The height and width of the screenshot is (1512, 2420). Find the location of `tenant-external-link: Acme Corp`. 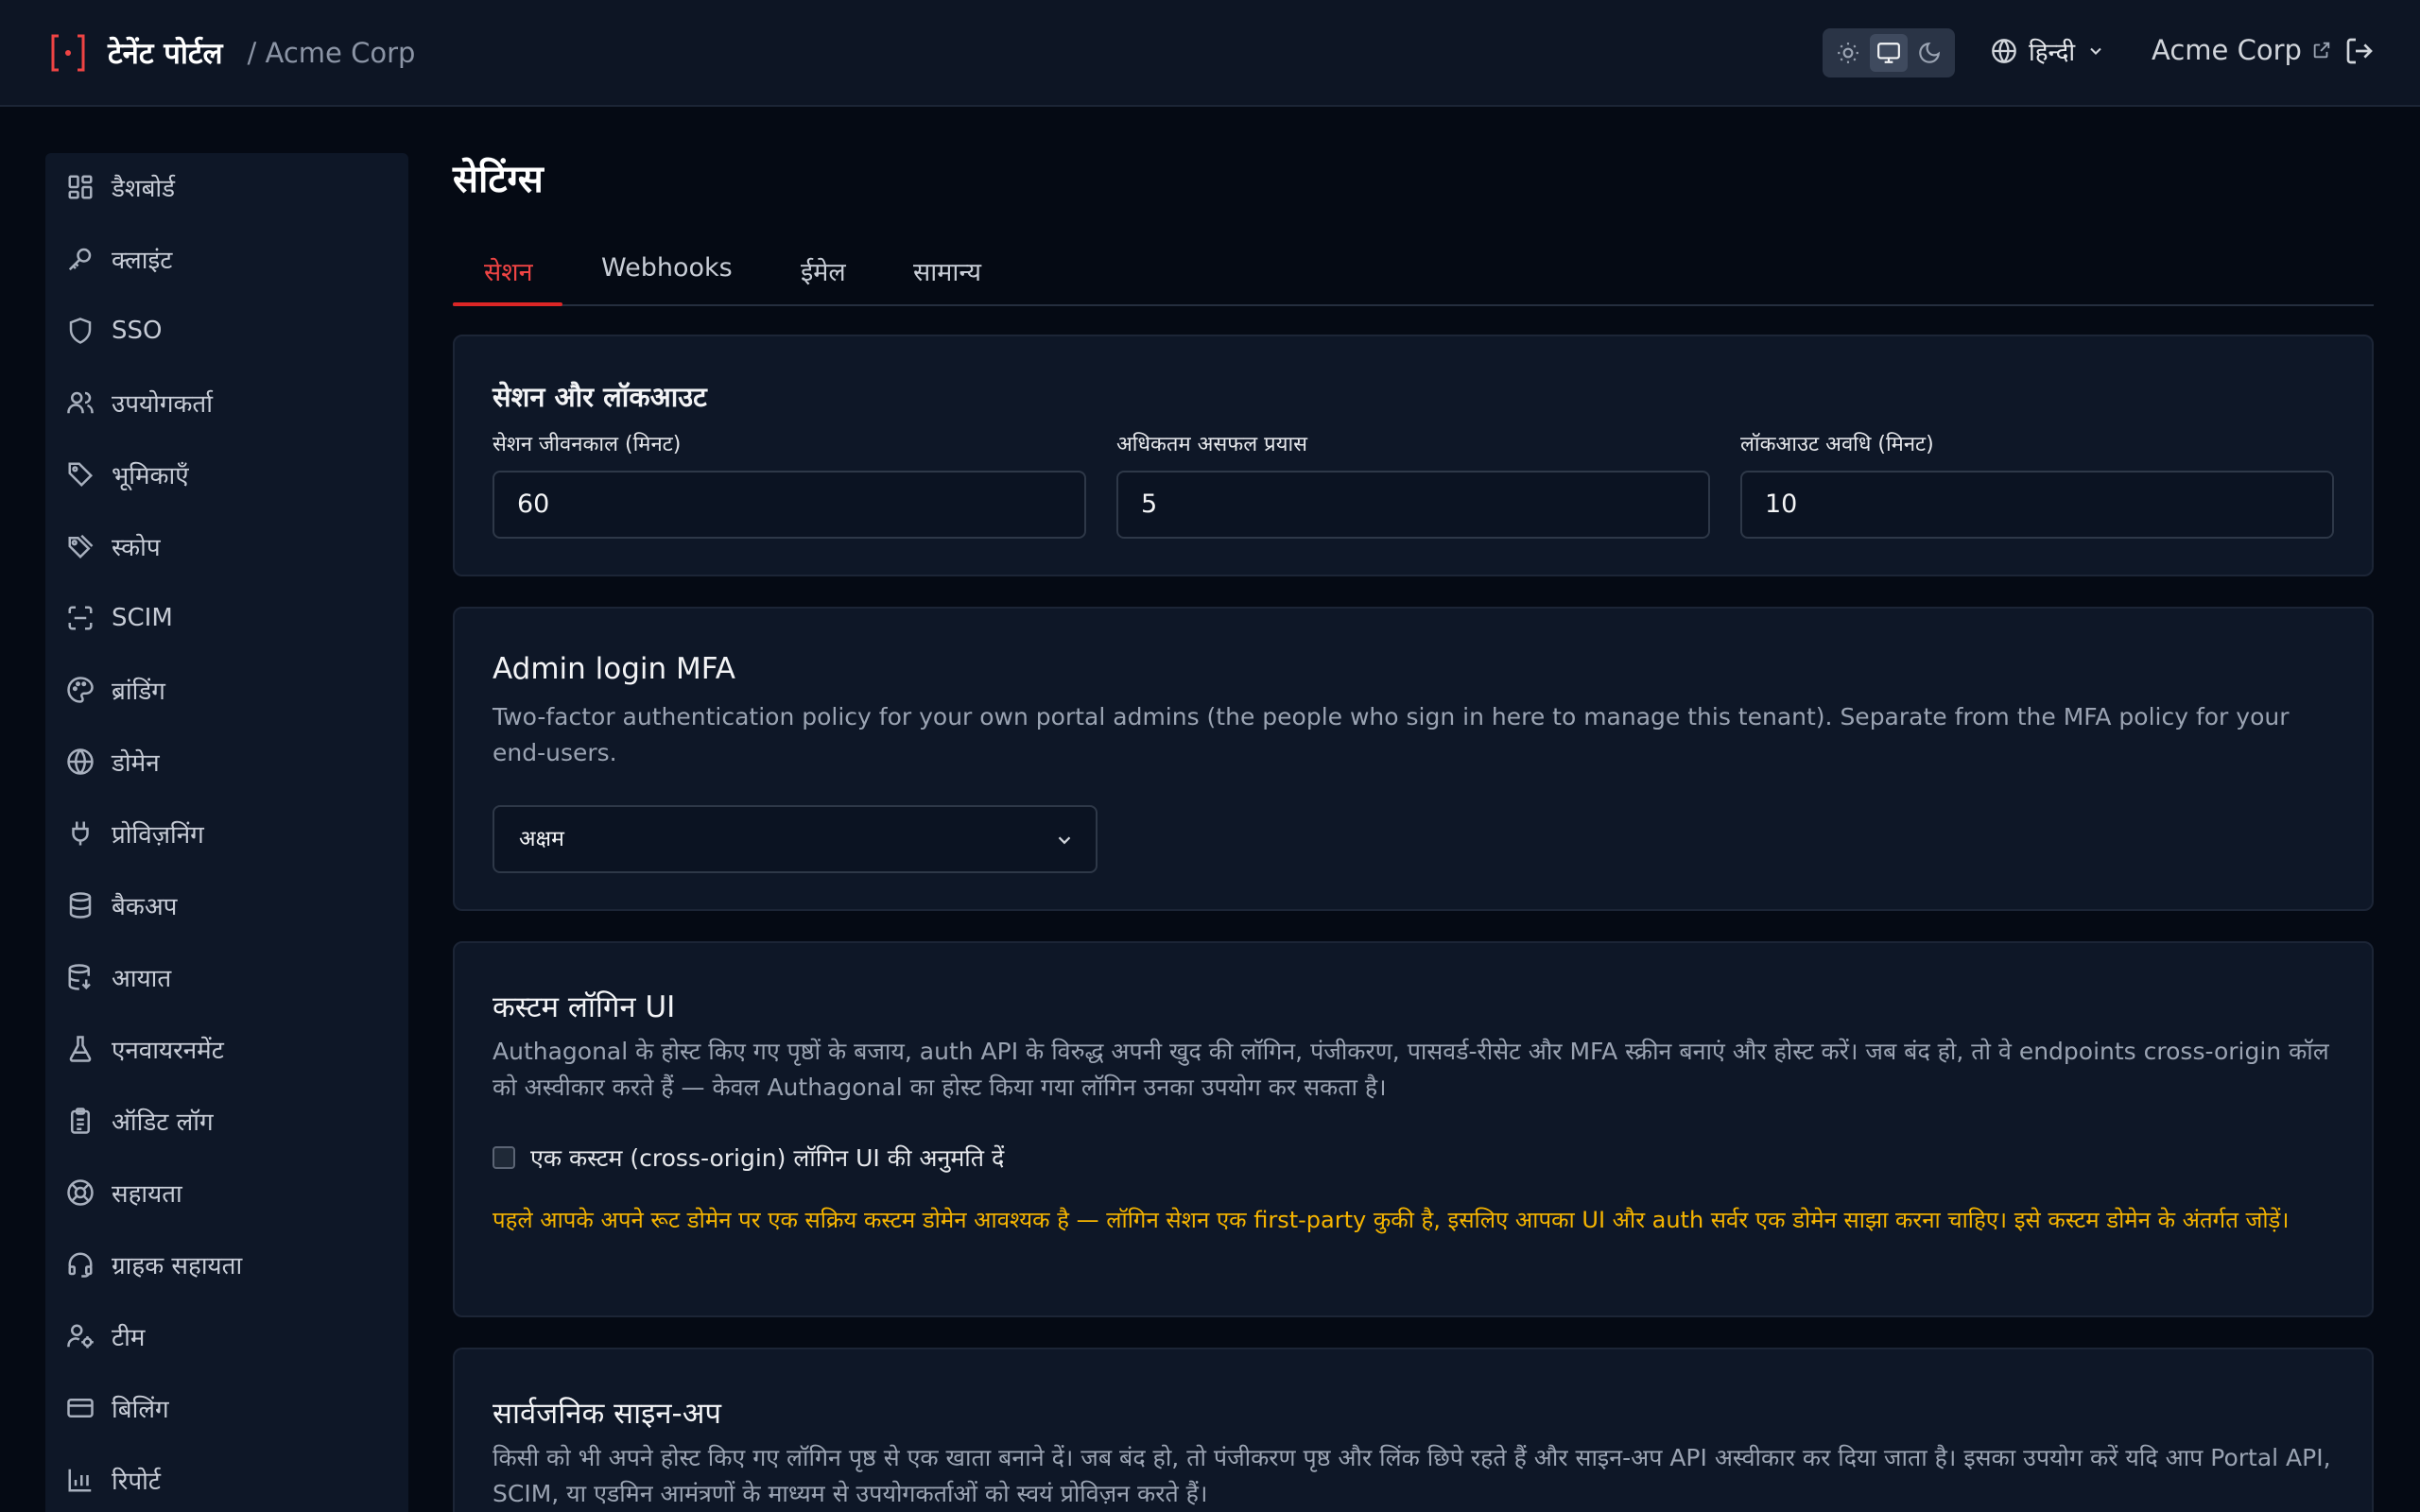

tenant-external-link: Acme Corp is located at coordinates (2242, 50).